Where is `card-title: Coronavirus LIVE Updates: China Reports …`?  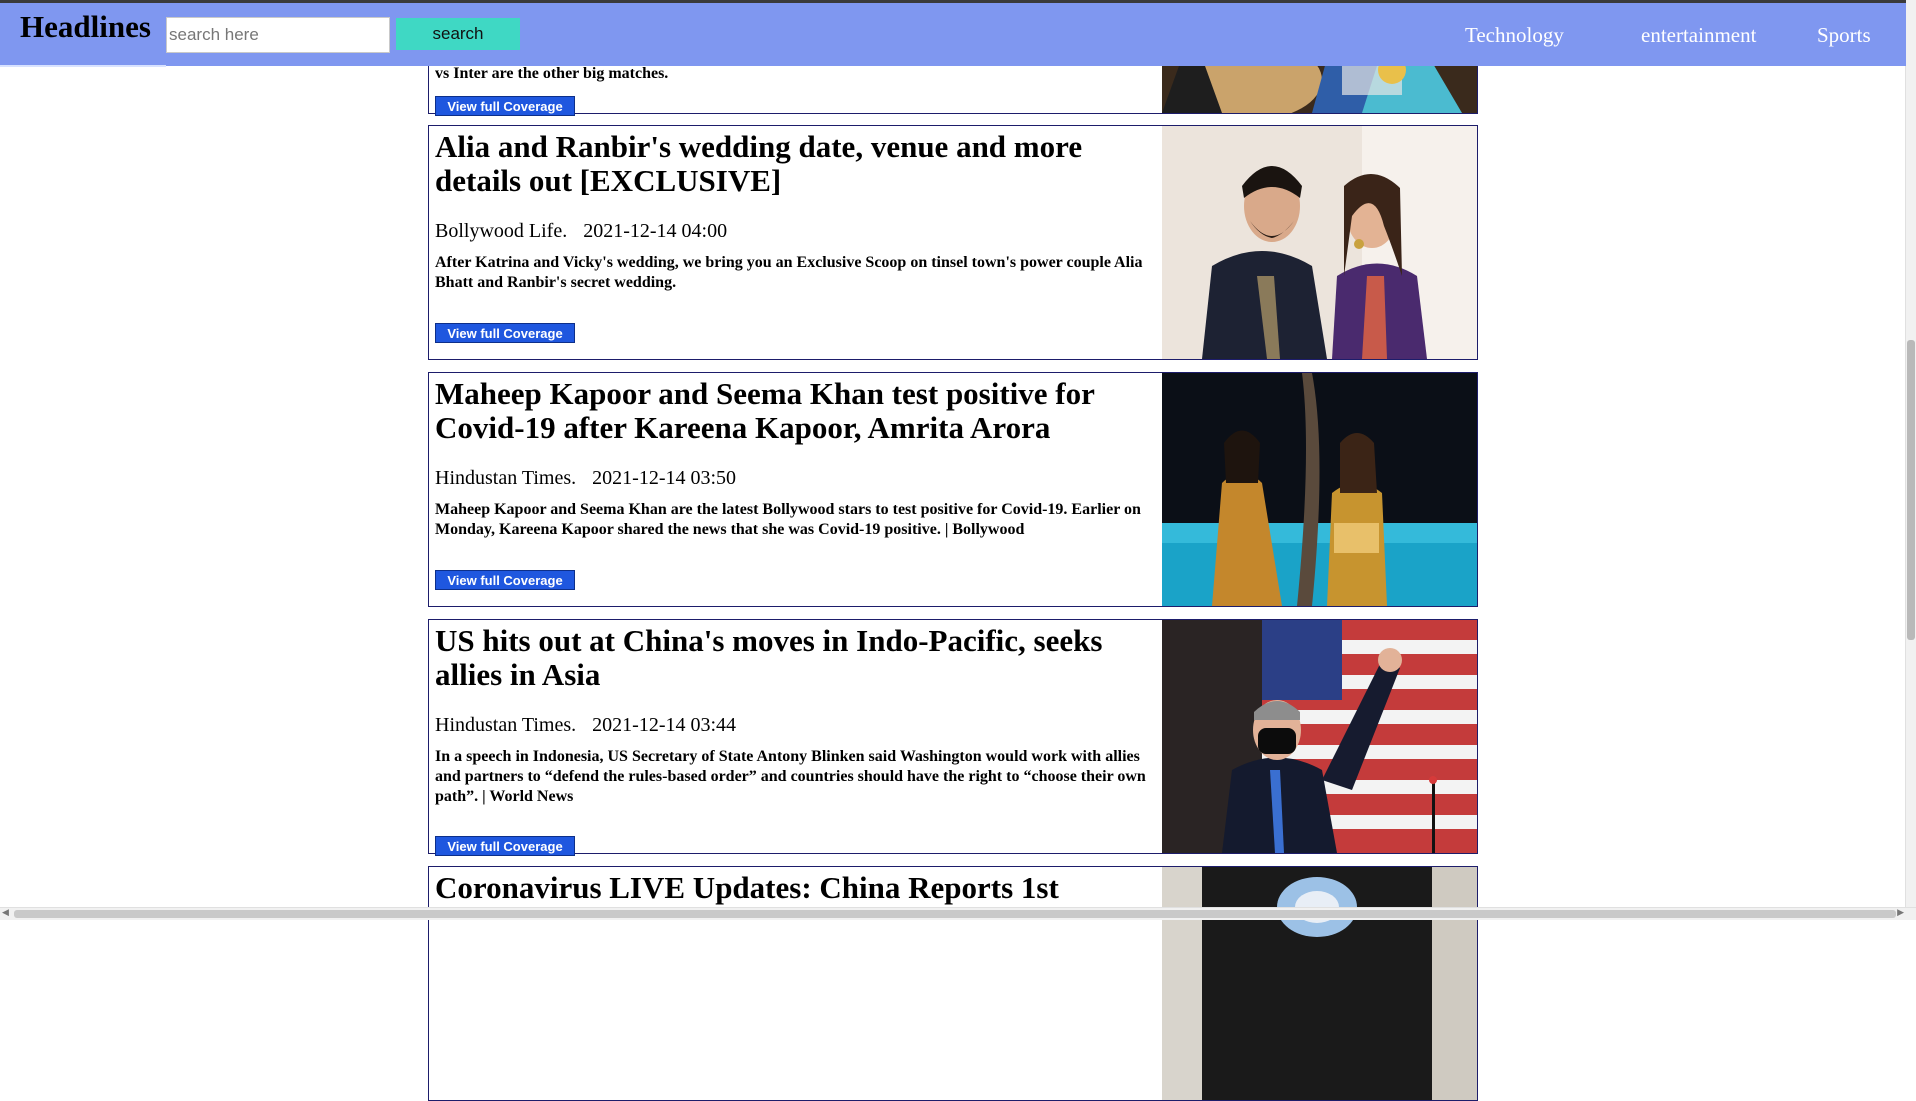
card-title: Coronavirus LIVE Updates: China Reports … is located at coordinates (795, 886).